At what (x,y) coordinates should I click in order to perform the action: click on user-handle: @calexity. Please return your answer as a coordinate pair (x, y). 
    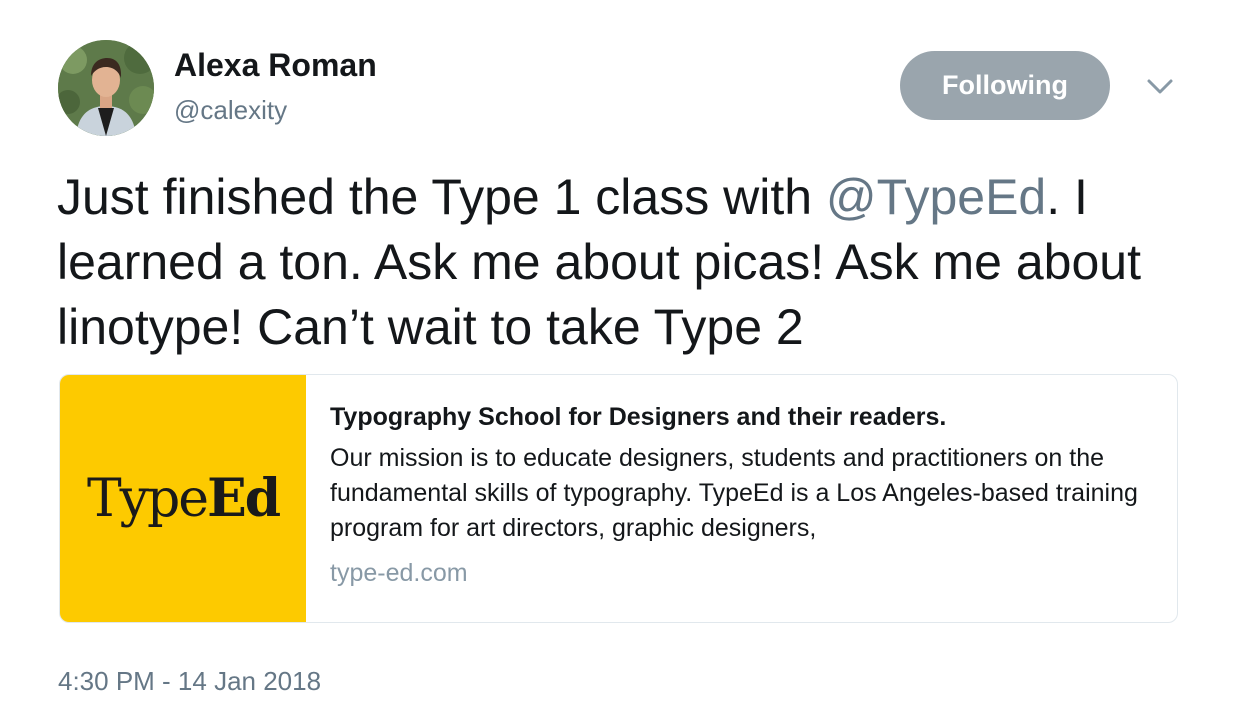
    Looking at the image, I should click on (230, 110).